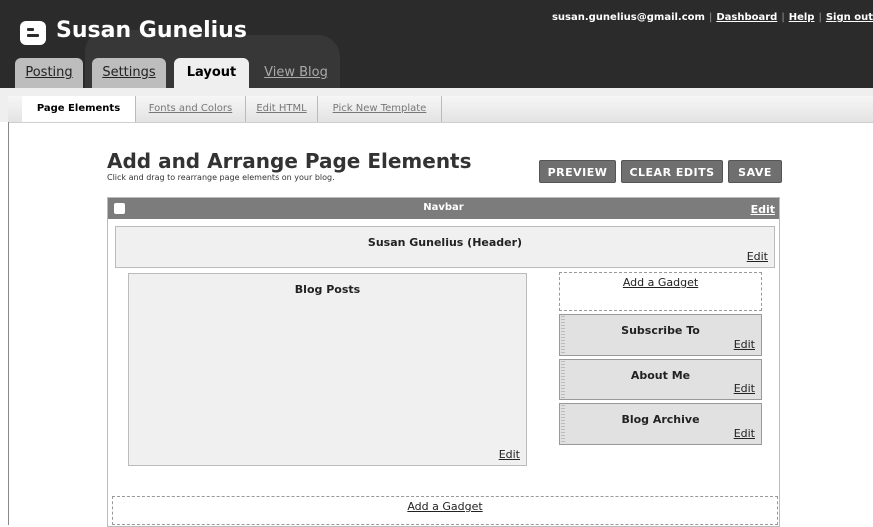 The width and height of the screenshot is (873, 527). I want to click on dashboard-link: Dashboard, so click(746, 17).